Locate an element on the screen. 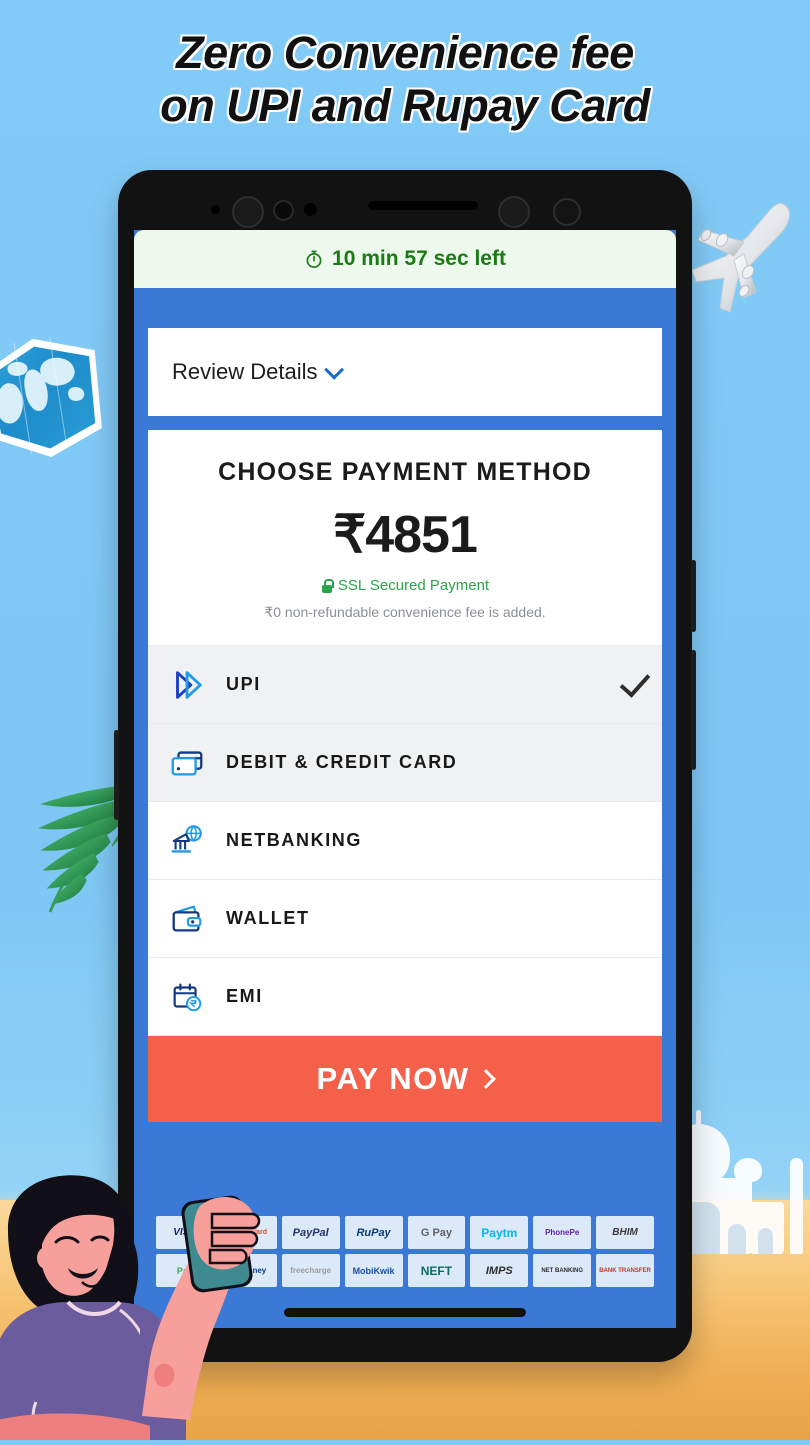 The image size is (810, 1445). session-timer: 10 min 57 sec left is located at coordinates (405, 259).